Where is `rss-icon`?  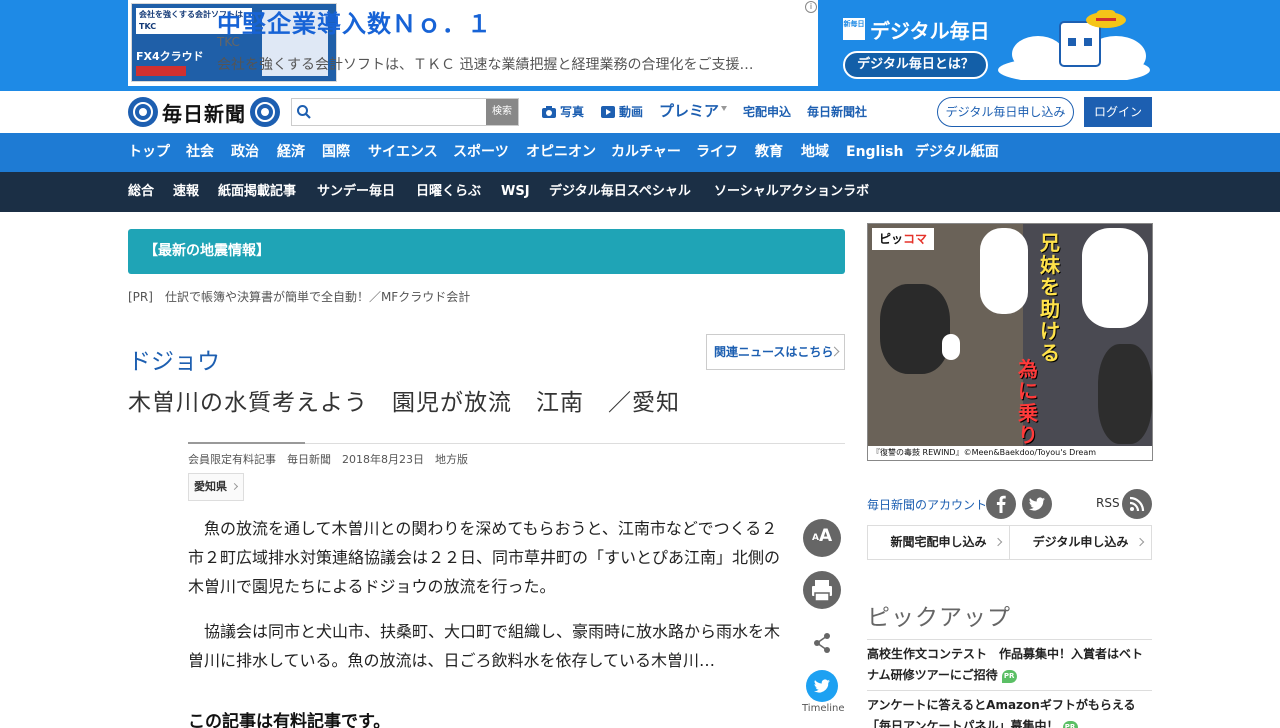 rss-icon is located at coordinates (1137, 504).